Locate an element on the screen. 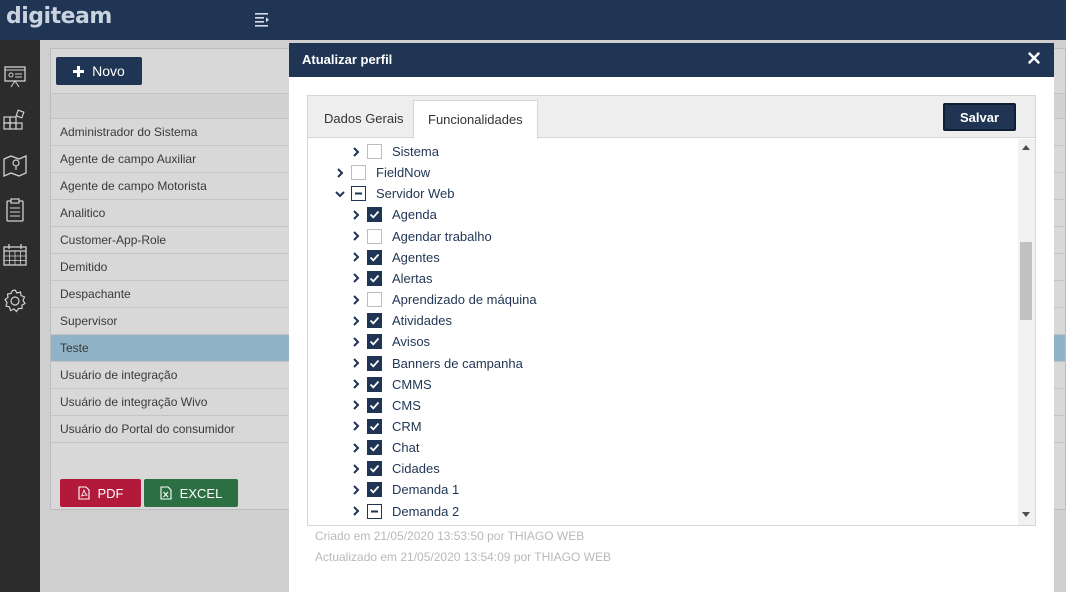 The height and width of the screenshot is (592, 1066). tree-node-label: Cidades is located at coordinates (416, 468).